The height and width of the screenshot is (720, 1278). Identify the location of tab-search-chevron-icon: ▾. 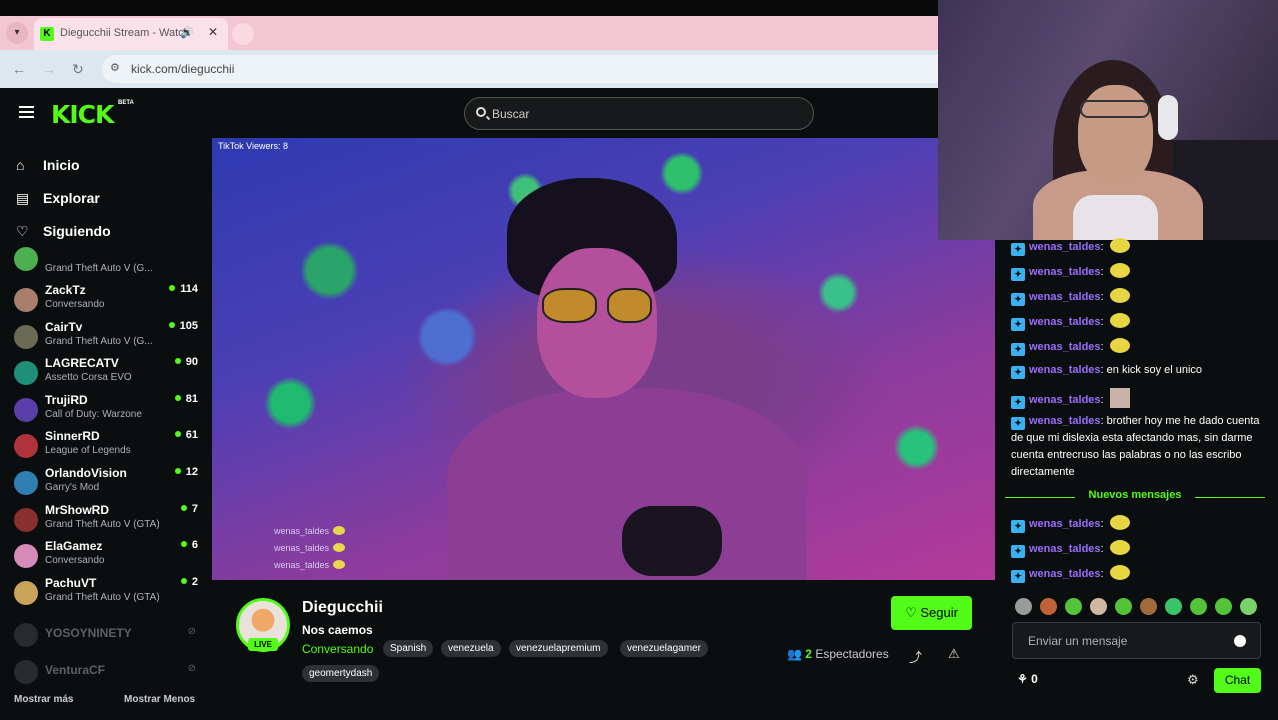
(17, 33).